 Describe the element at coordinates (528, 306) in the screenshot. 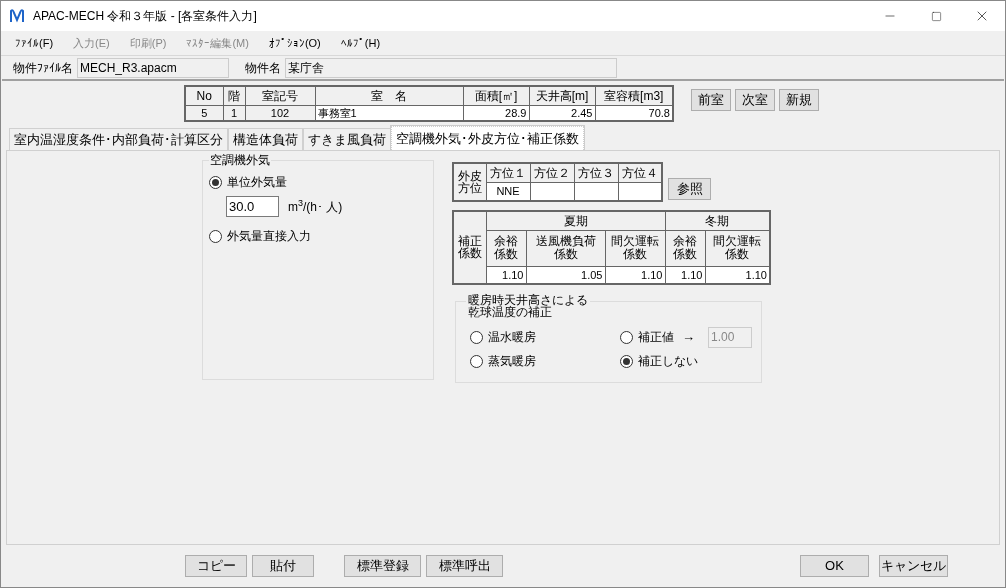

I see `group-title: 暖房時天井高さによる 乾球温度の補正` at that location.